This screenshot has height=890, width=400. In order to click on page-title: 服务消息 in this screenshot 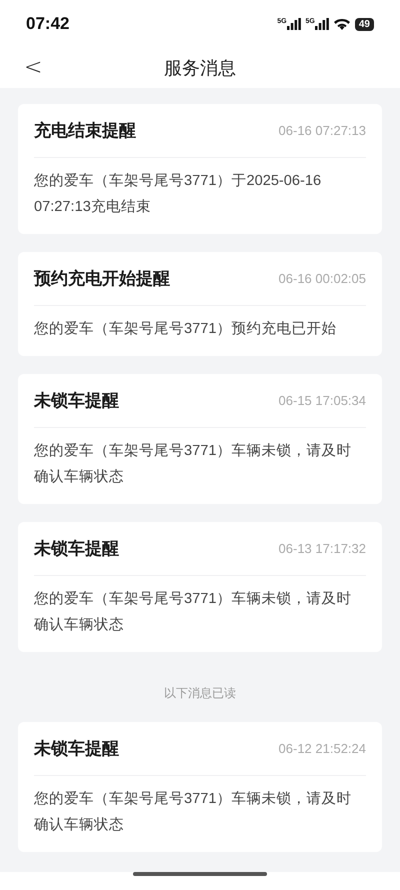, I will do `click(200, 68)`.